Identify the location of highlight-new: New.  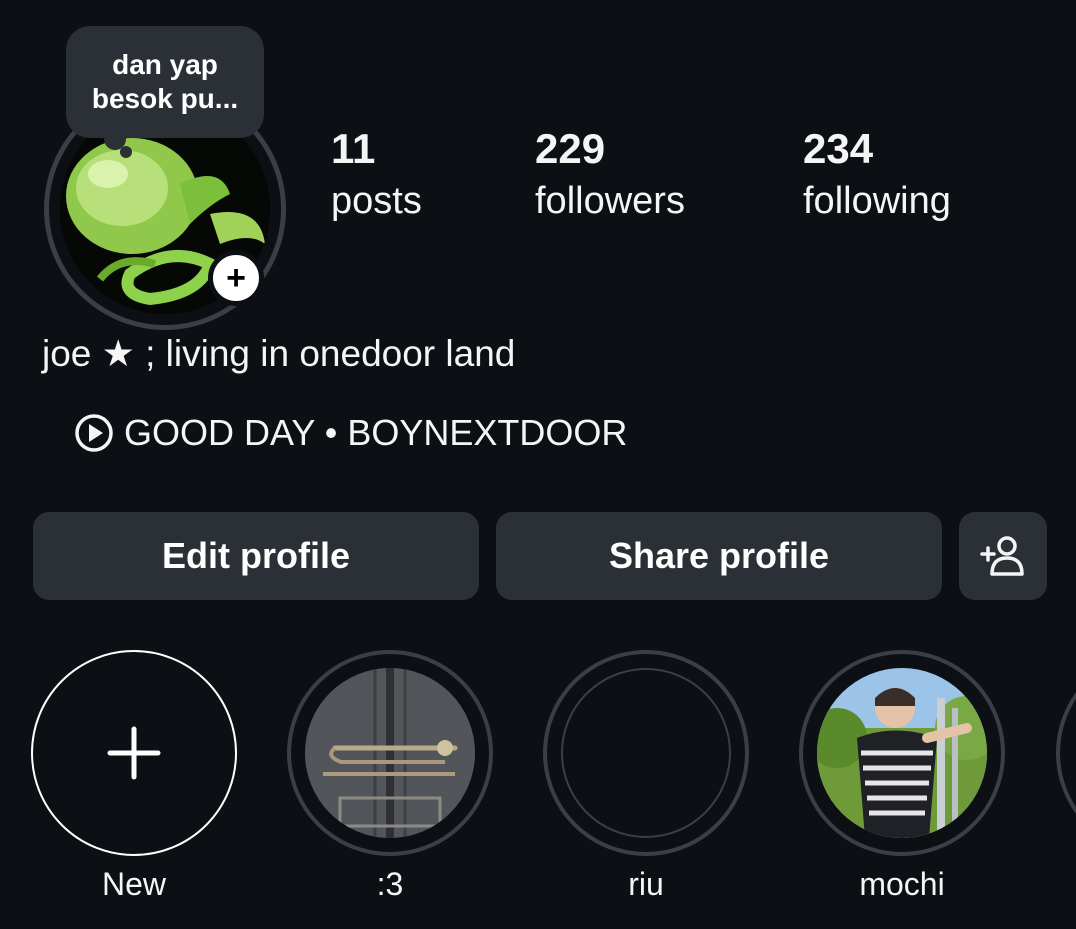
(134, 777).